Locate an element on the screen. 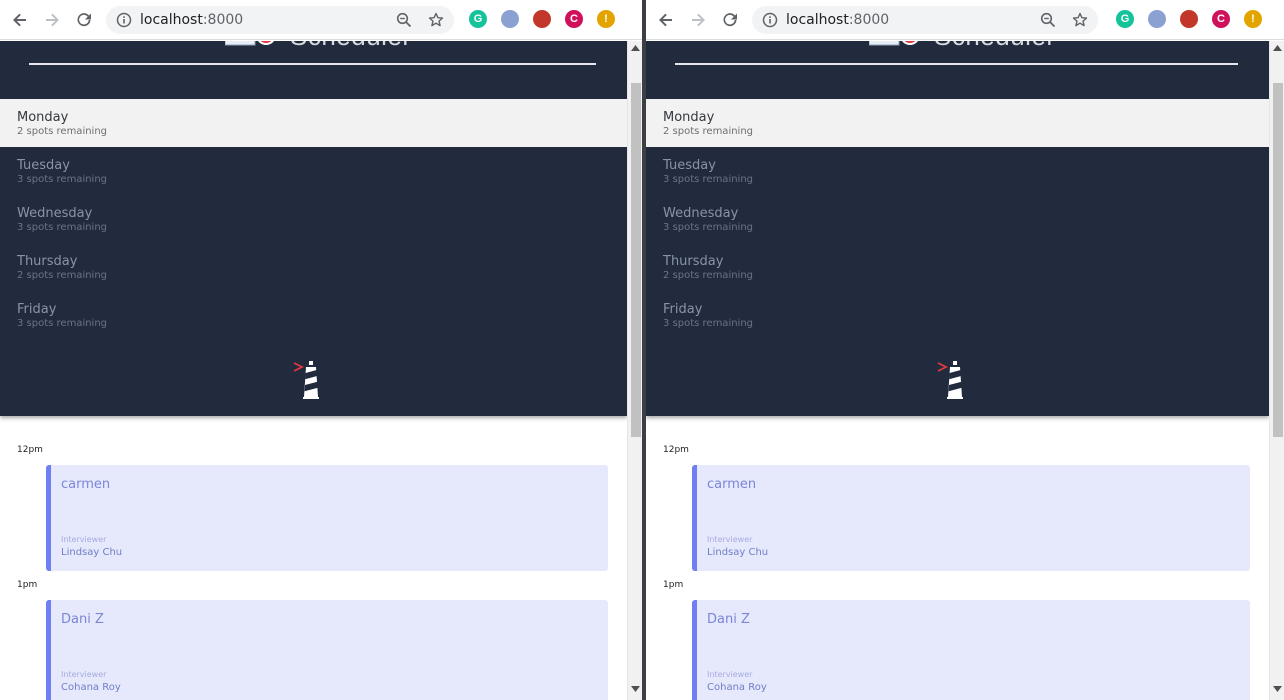 The image size is (1284, 700). brand-divider is located at coordinates (956, 64).